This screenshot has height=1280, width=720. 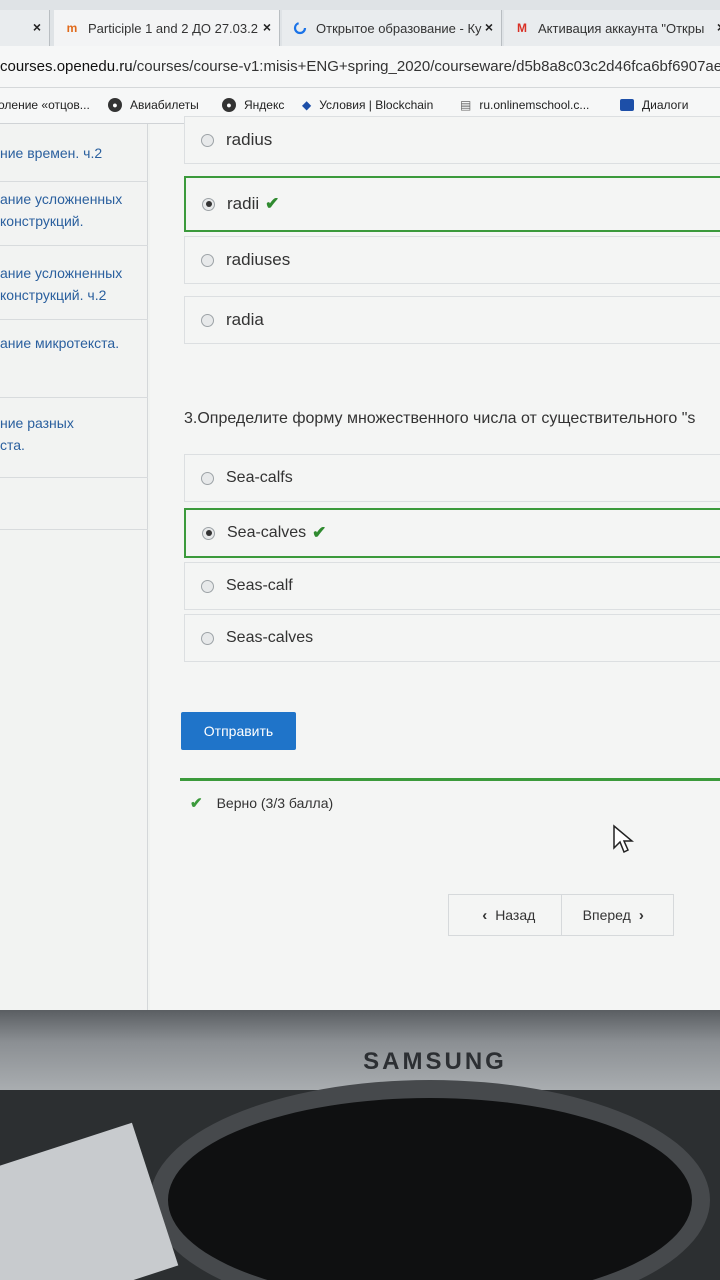 I want to click on bookmark-item: Диалоги, so click(x=654, y=105).